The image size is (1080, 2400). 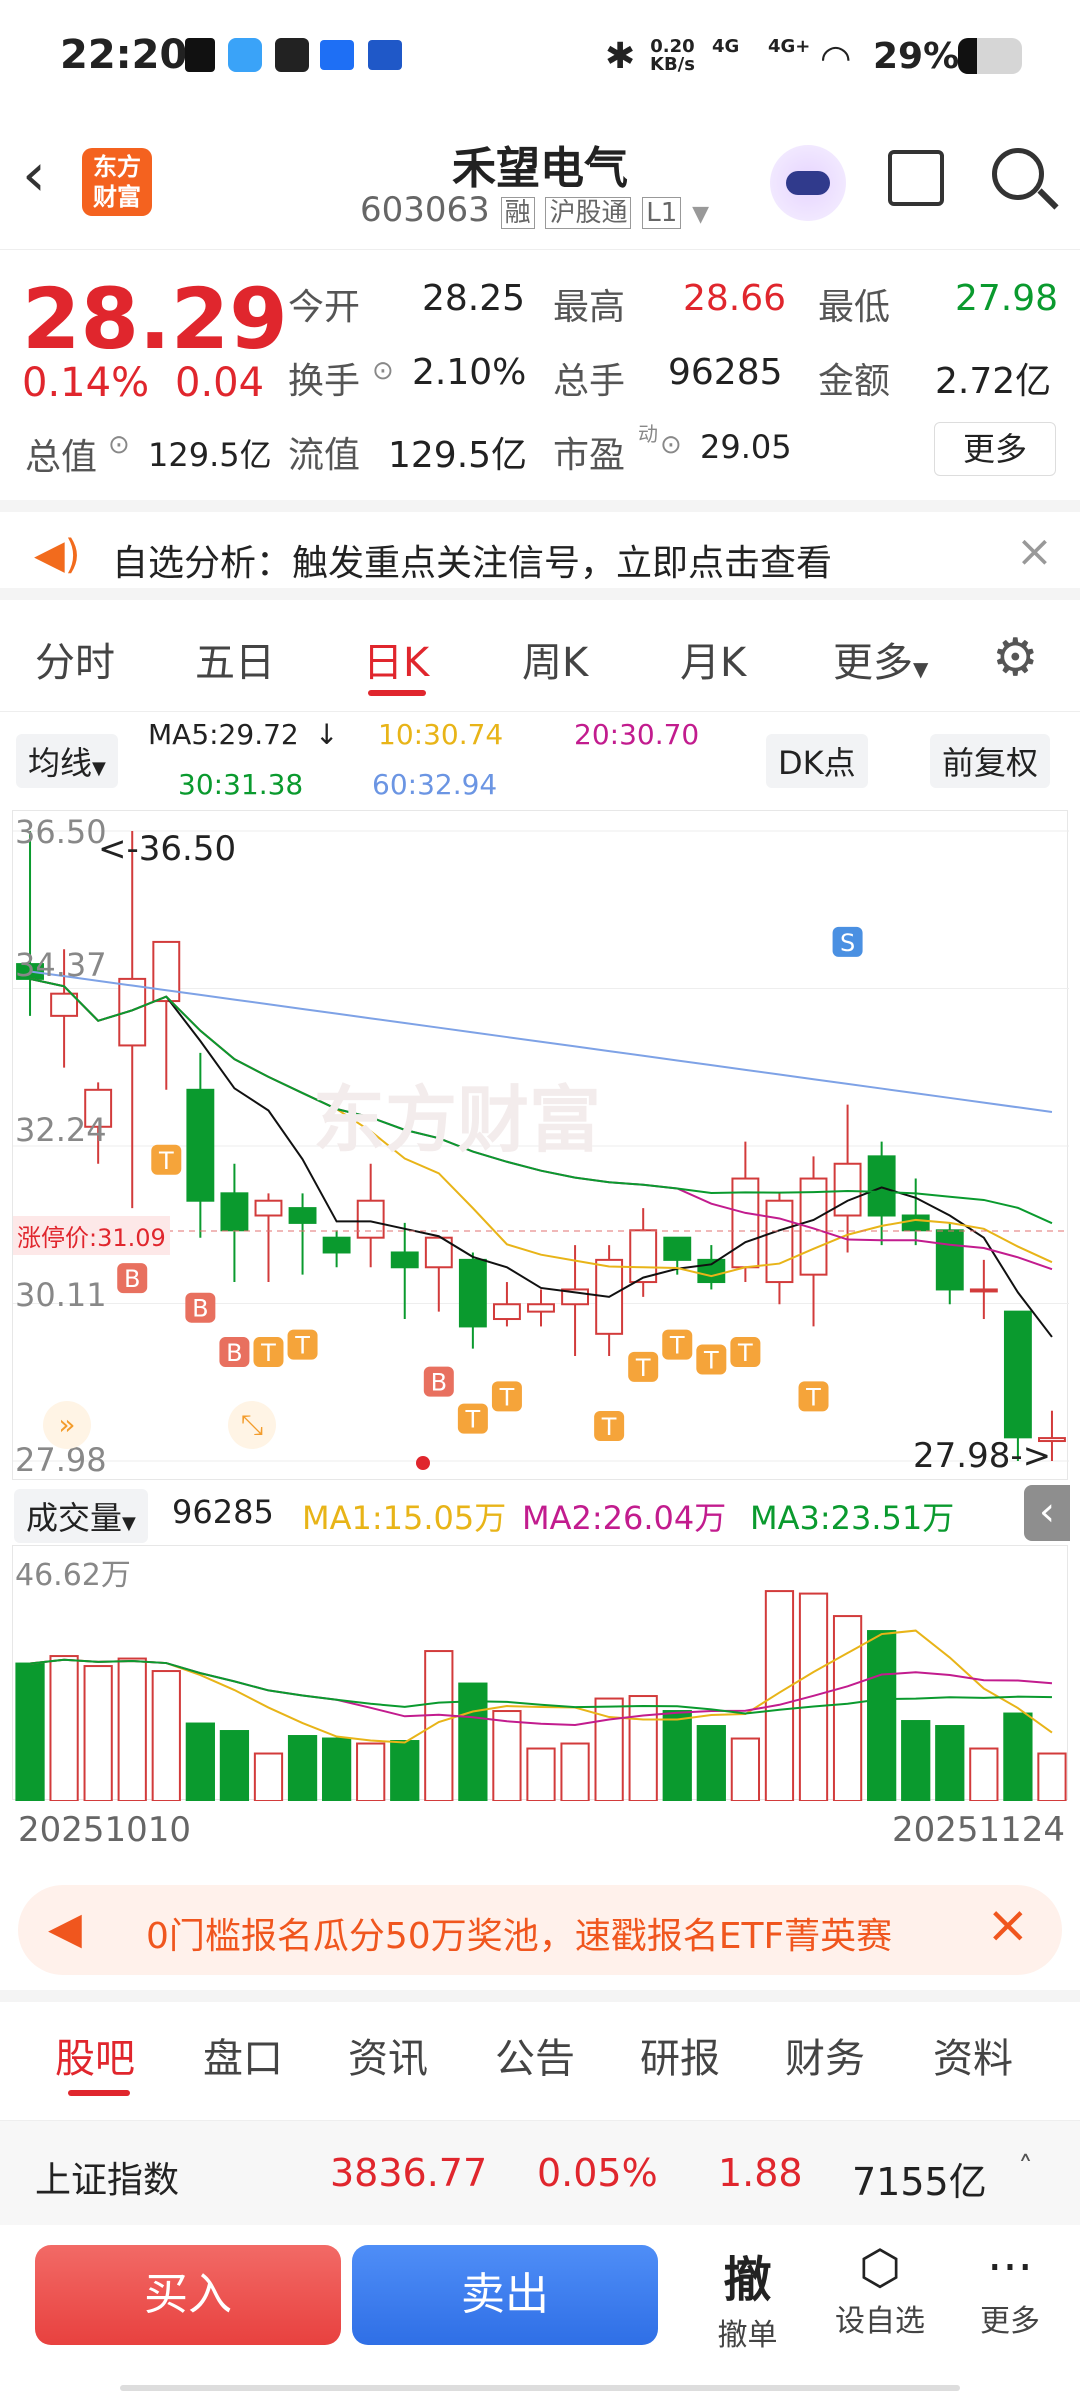 I want to click on settings-gear-icon: ⚙, so click(x=1015, y=658).